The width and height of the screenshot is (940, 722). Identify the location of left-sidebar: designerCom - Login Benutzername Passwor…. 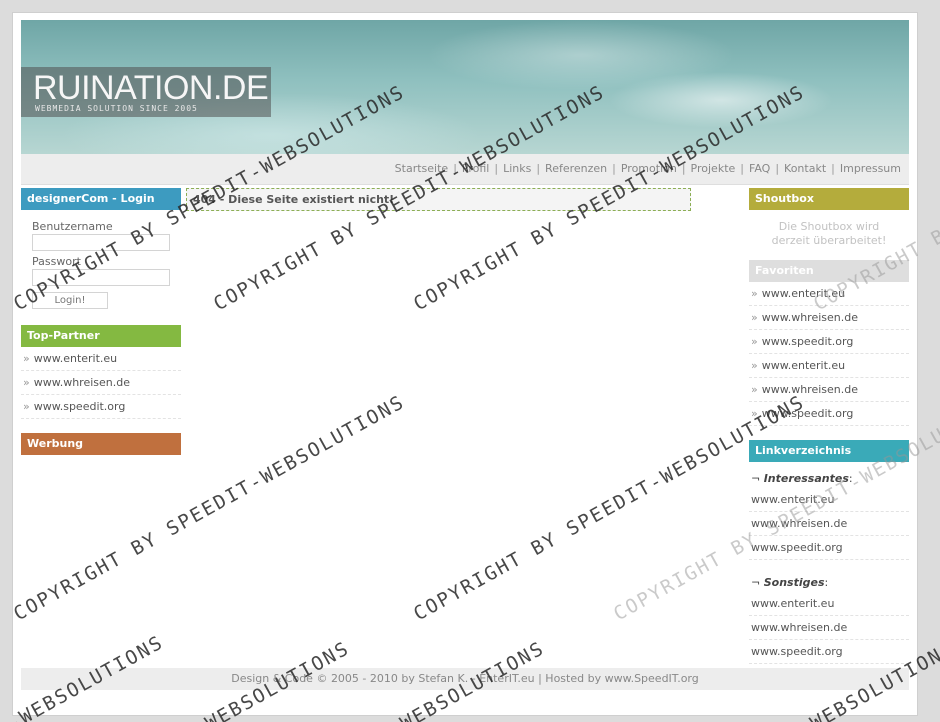
(101, 321).